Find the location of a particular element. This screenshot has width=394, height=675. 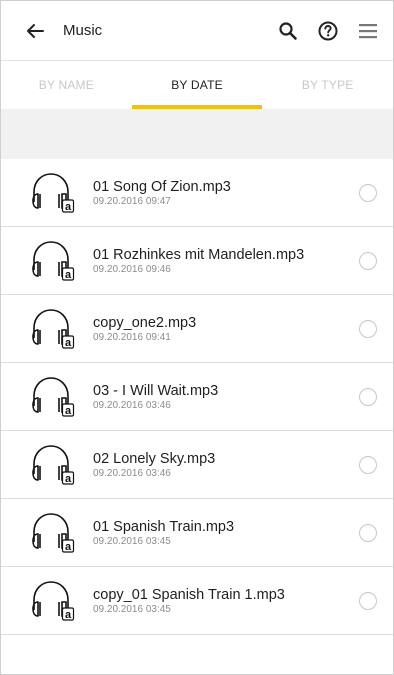

file-date: 09.20.2016 09:46 is located at coordinates (132, 269).